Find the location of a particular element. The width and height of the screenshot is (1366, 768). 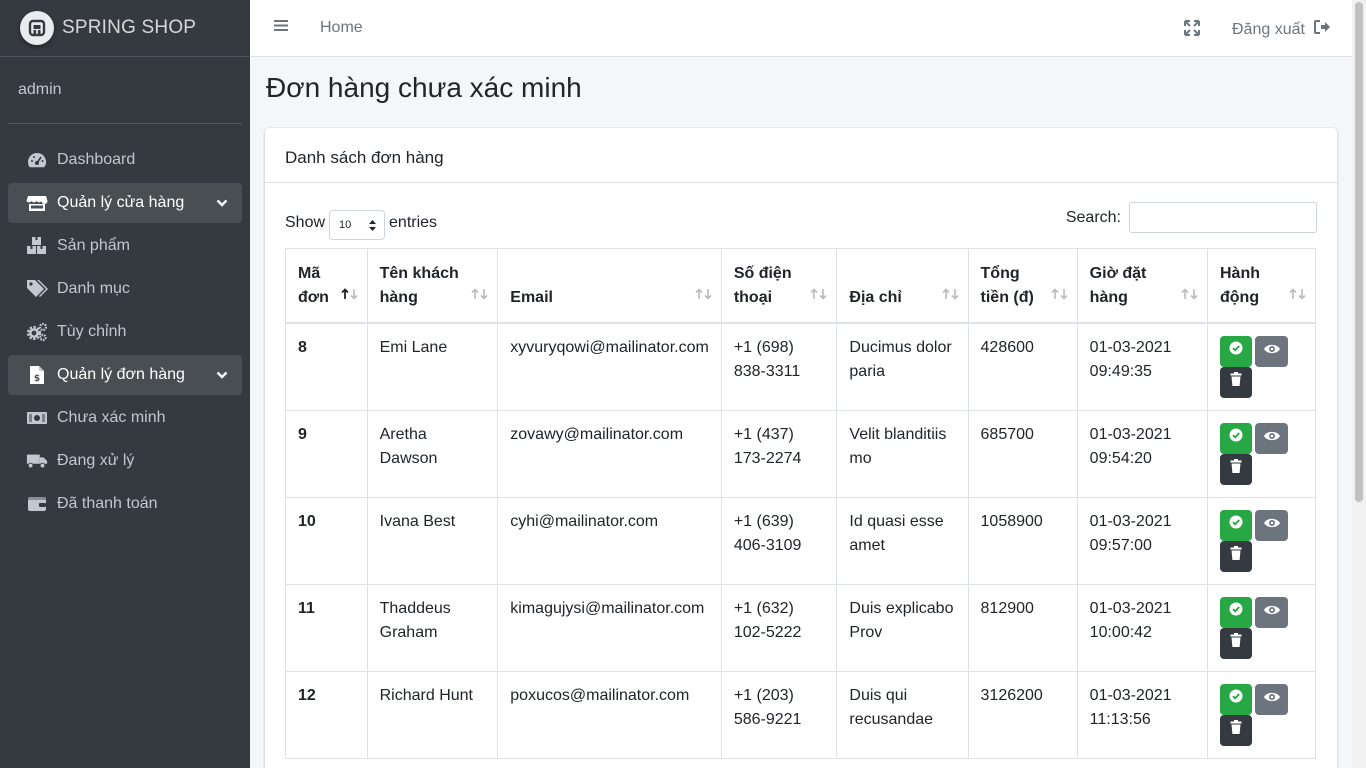

entries-select-value: 10 is located at coordinates (345, 225).